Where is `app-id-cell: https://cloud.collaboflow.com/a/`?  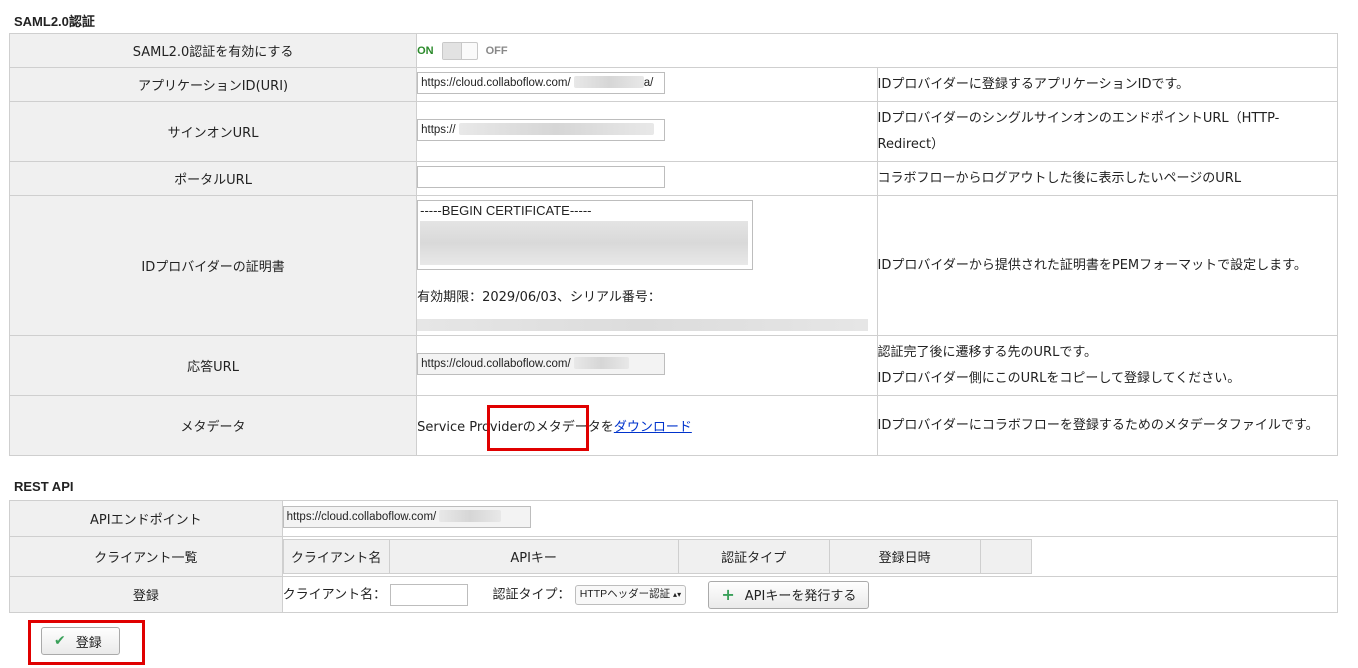
app-id-cell: https://cloud.collaboflow.com/a/ is located at coordinates (647, 84).